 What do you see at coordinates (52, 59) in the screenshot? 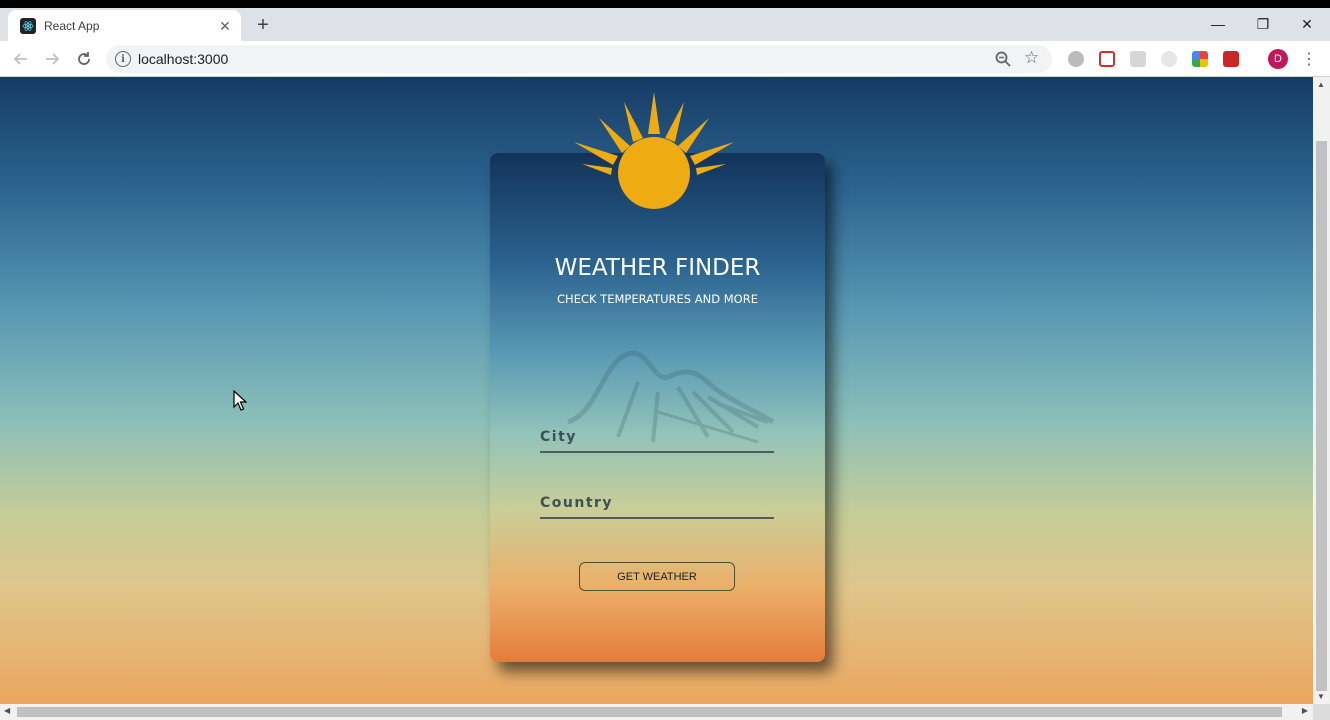
I see `forward-icon` at bounding box center [52, 59].